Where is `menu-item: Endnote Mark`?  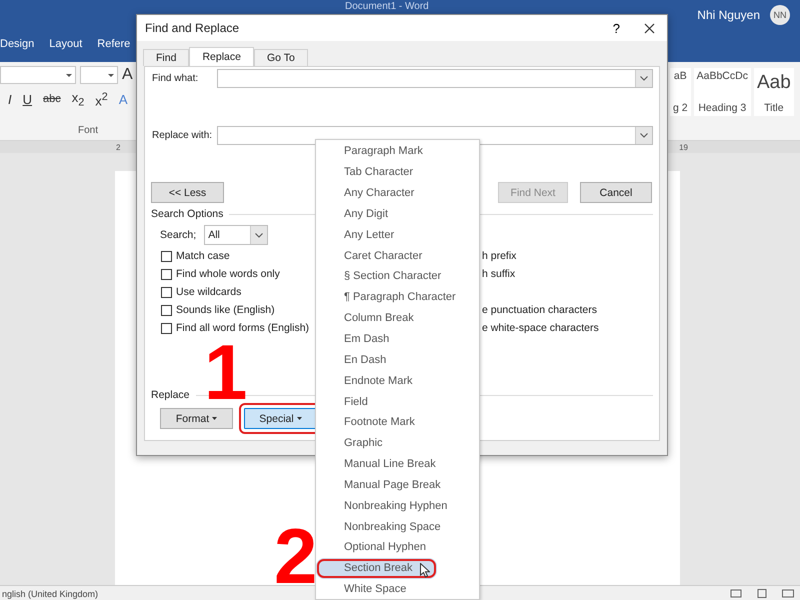
menu-item: Endnote Mark is located at coordinates (397, 381).